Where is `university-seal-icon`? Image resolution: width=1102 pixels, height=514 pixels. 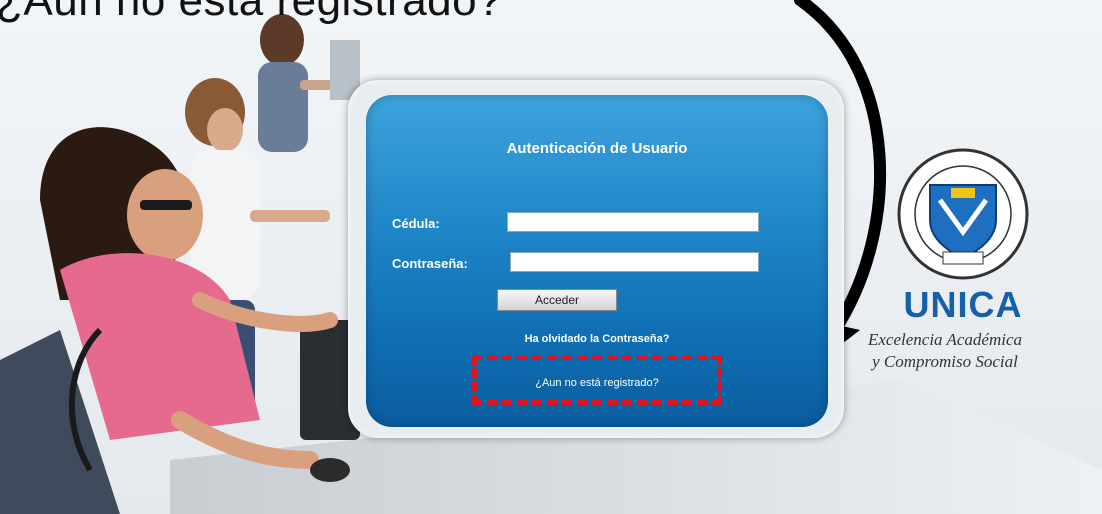 university-seal-icon is located at coordinates (963, 214).